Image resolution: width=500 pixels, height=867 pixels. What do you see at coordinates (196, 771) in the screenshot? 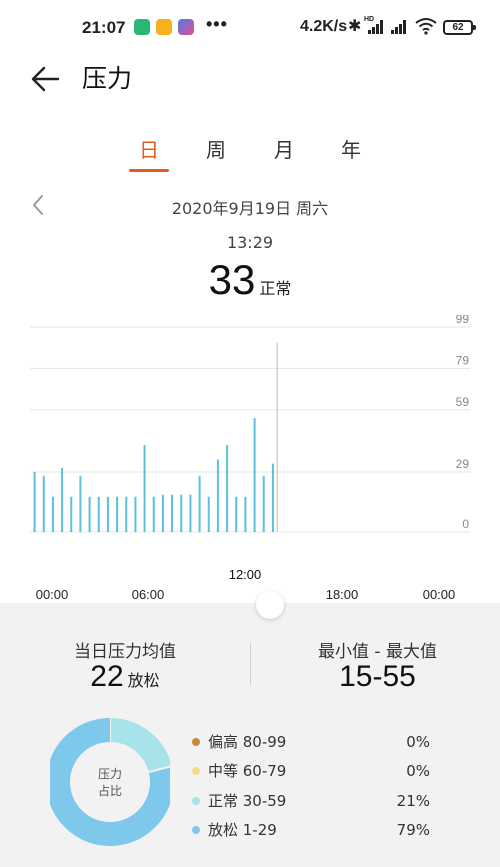
I see `legend-dot-medium` at bounding box center [196, 771].